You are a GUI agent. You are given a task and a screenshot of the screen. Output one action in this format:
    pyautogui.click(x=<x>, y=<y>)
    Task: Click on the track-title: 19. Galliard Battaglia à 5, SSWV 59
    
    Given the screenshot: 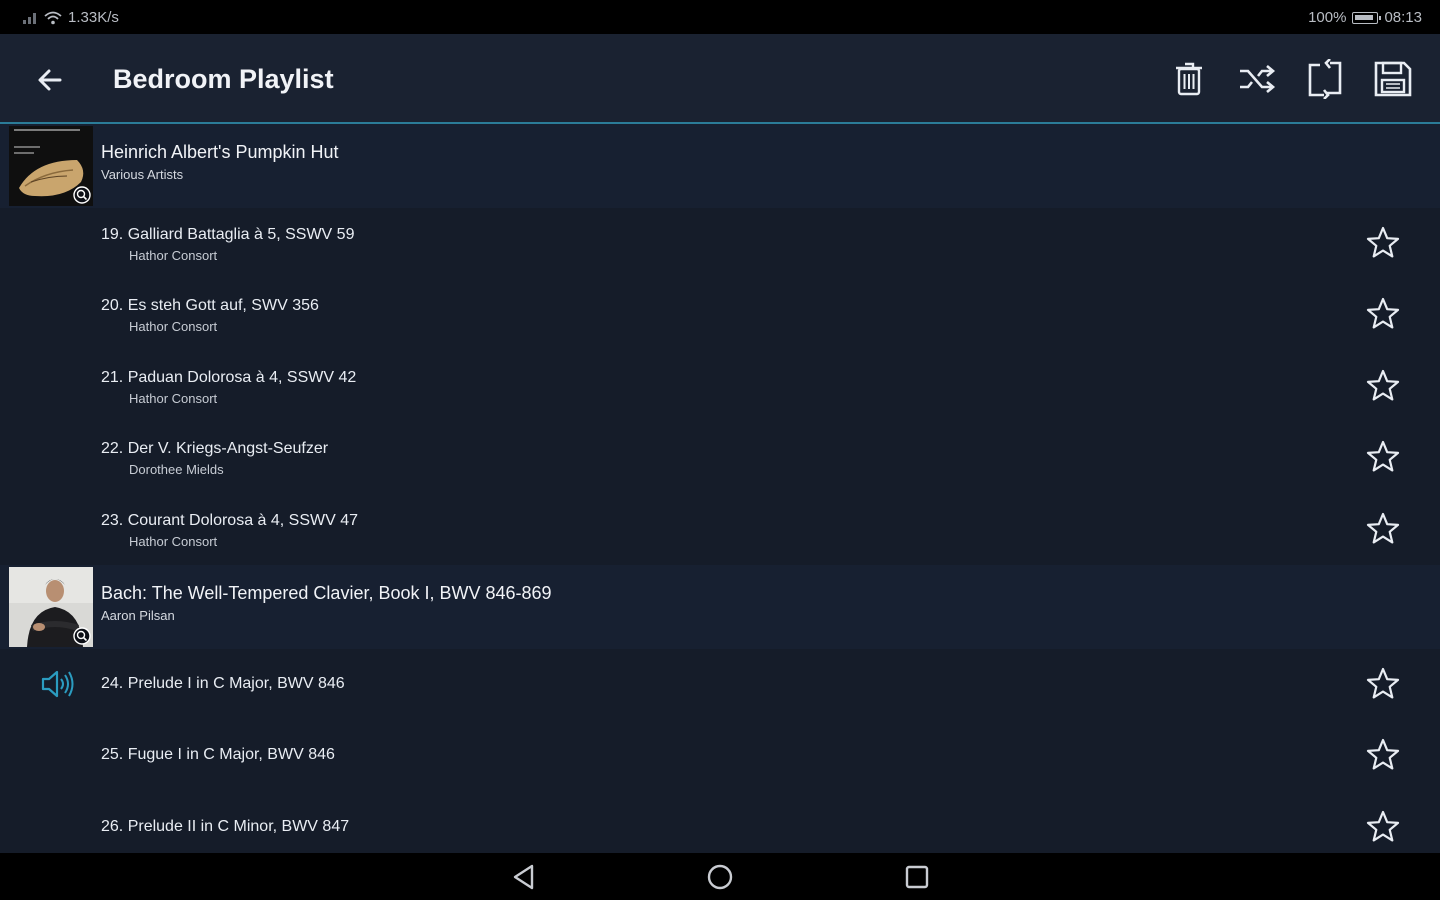 What is the action you would take?
    pyautogui.click(x=228, y=234)
    